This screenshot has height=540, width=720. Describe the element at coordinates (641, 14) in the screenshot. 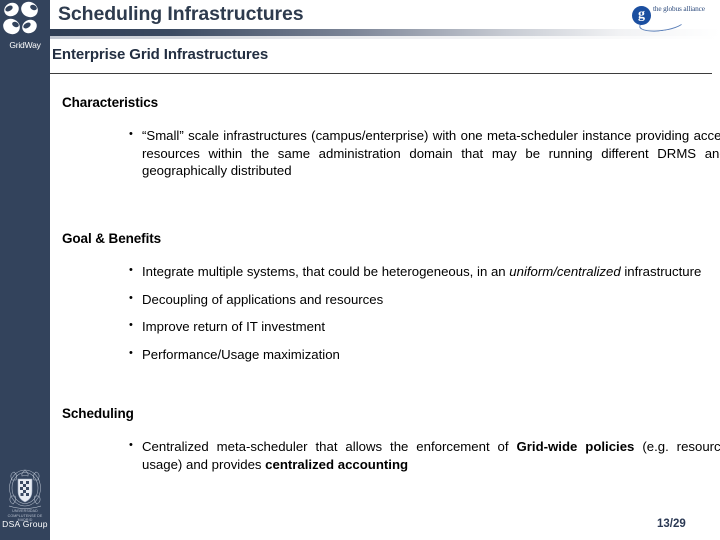

I see `globus-g-letter: g` at that location.